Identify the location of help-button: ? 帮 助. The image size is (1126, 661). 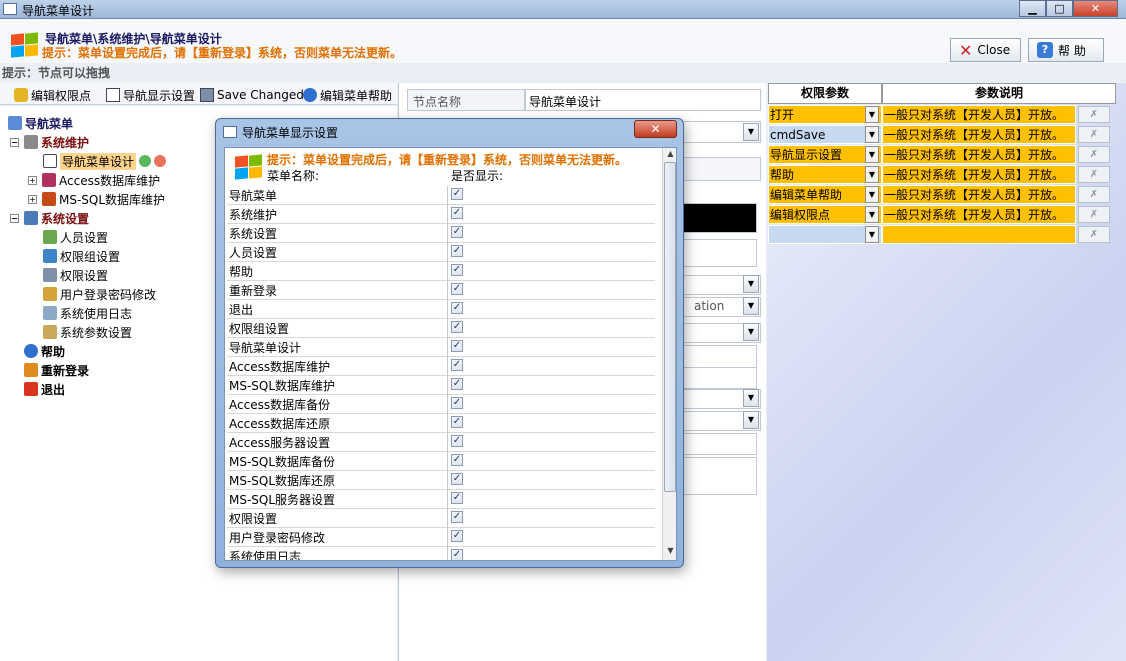
(1066, 50).